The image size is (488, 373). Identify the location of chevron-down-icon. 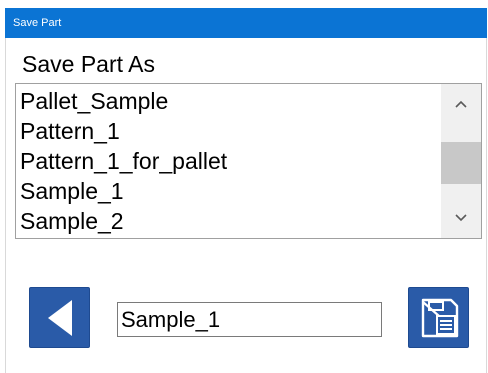
(461, 218).